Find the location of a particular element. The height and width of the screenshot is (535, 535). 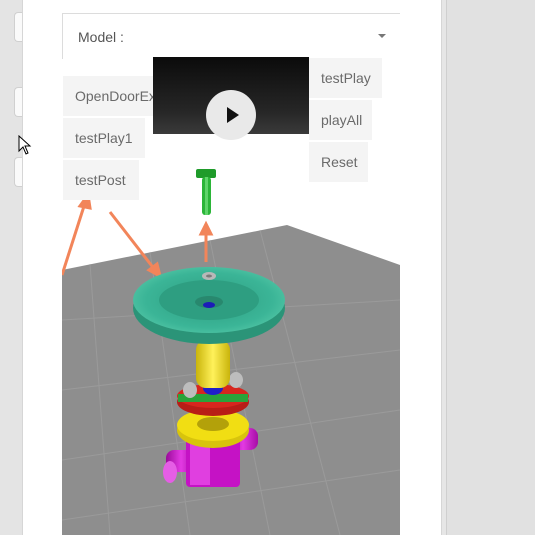

left-tab-strip is located at coordinates (12, 267).